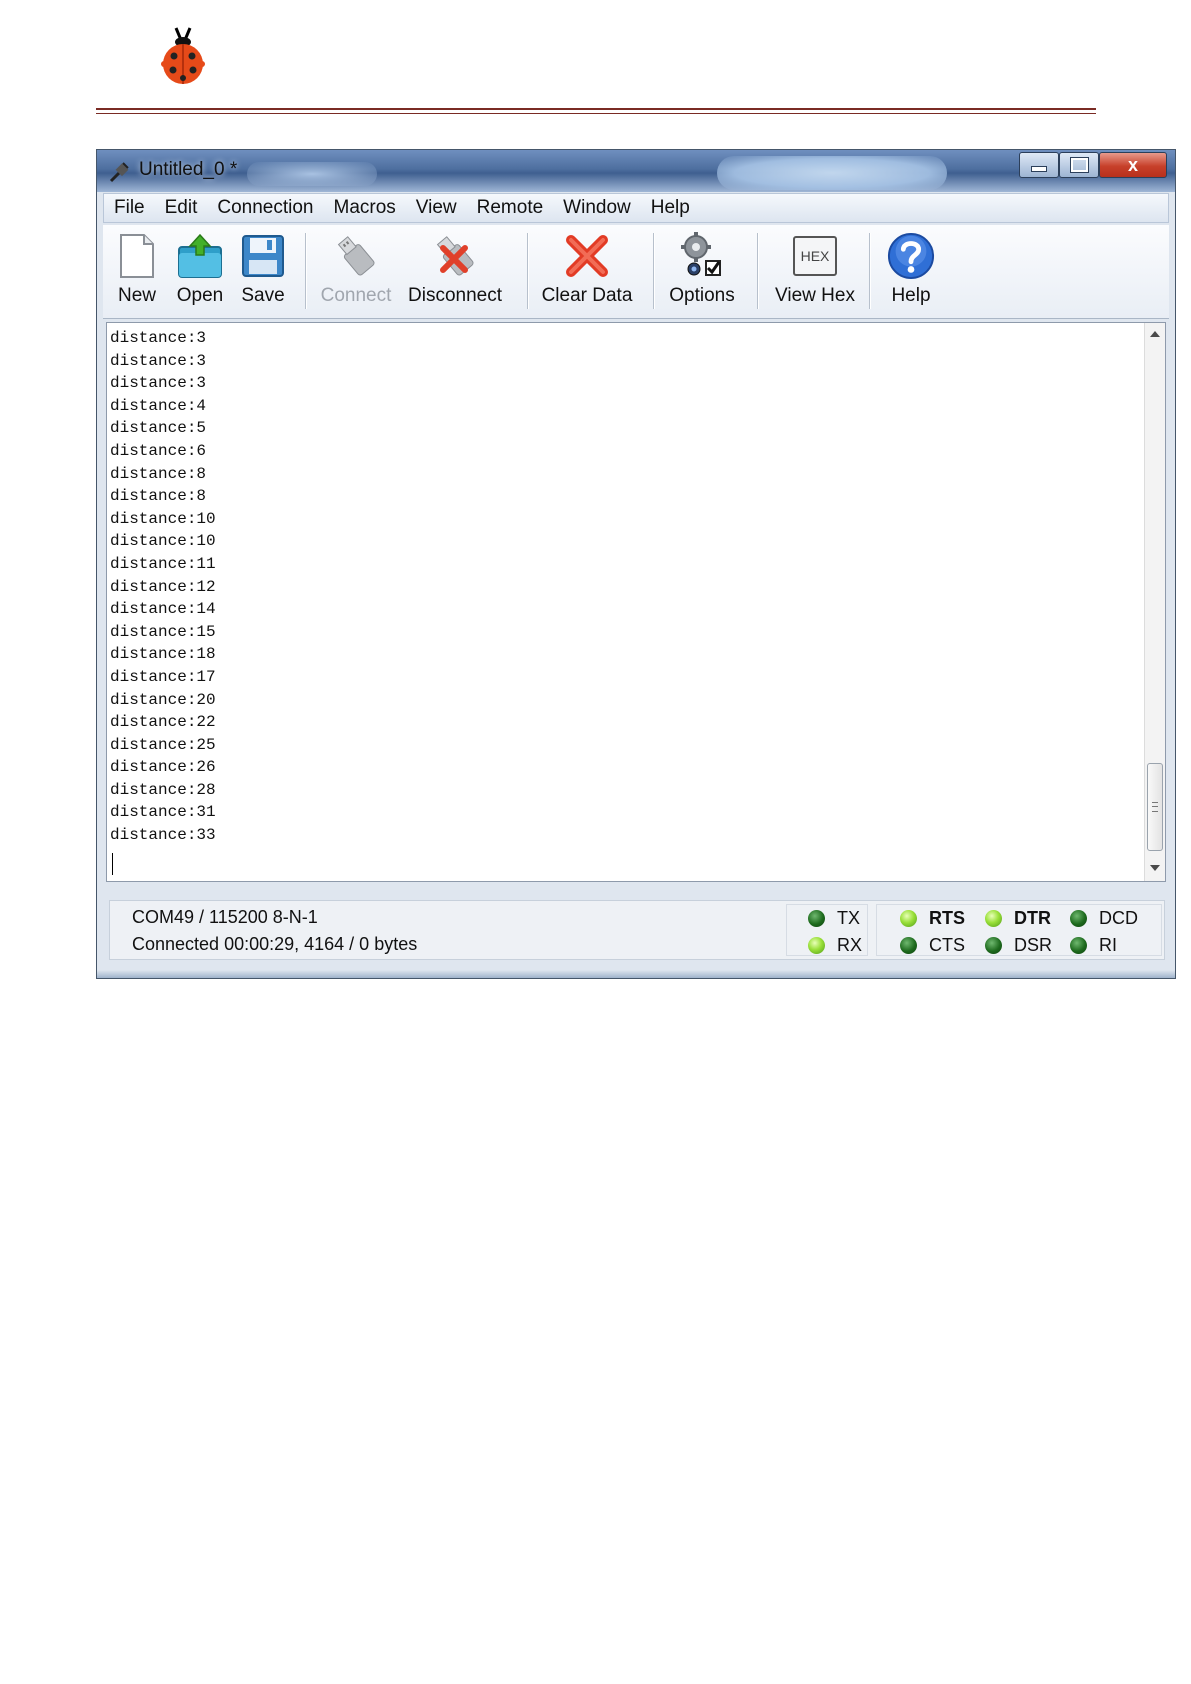 The image size is (1191, 1684). What do you see at coordinates (1118, 918) in the screenshot?
I see `dcd-label: DCD` at bounding box center [1118, 918].